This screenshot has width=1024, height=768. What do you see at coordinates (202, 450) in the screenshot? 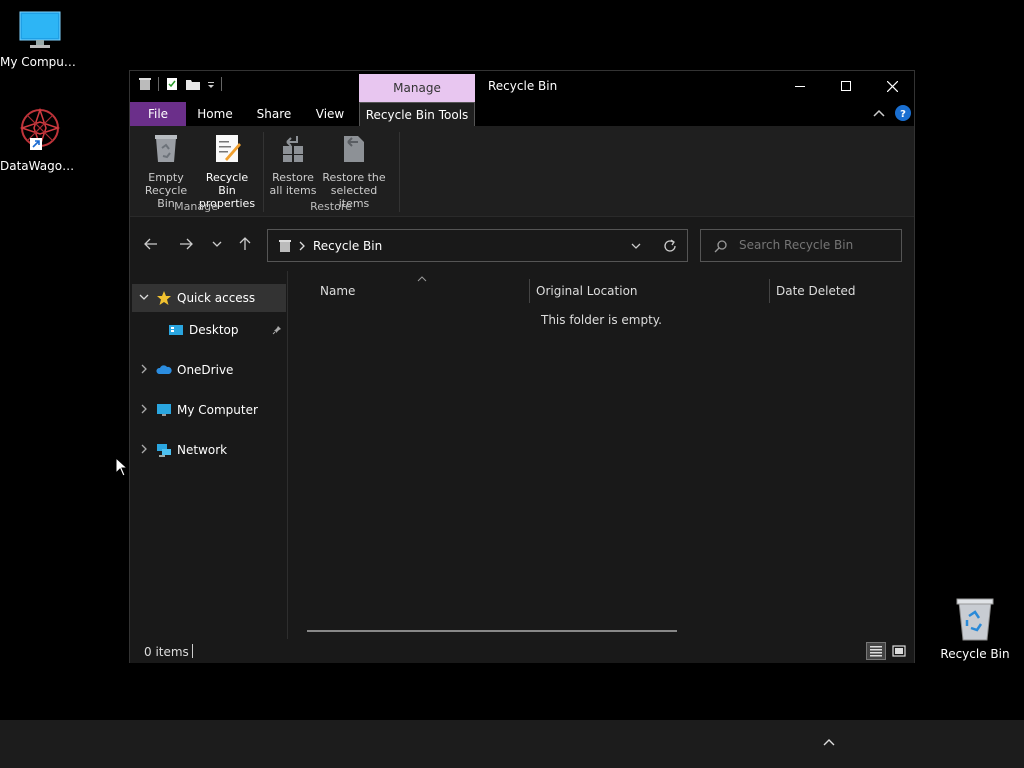
I see `nav-item-label: Network` at bounding box center [202, 450].